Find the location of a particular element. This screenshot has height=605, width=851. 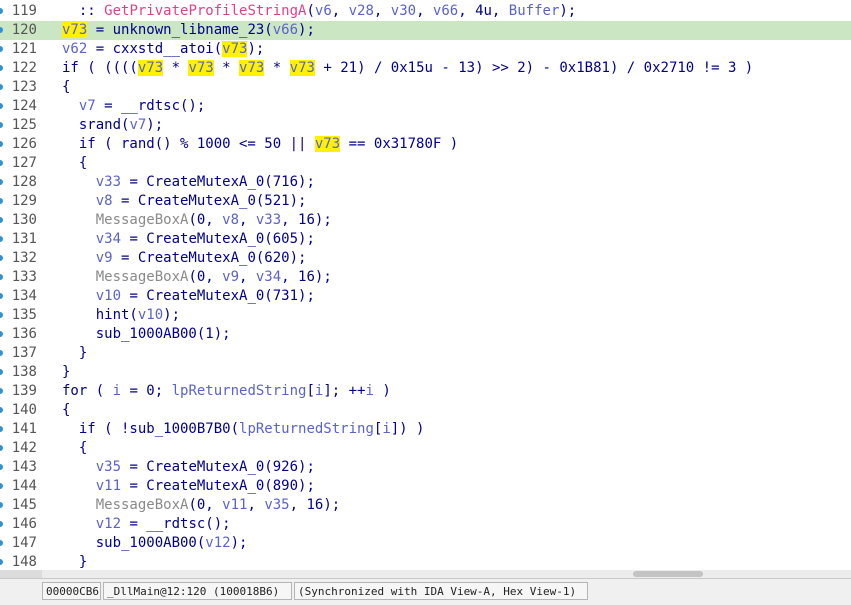

var-token: Buffer is located at coordinates (534, 11).